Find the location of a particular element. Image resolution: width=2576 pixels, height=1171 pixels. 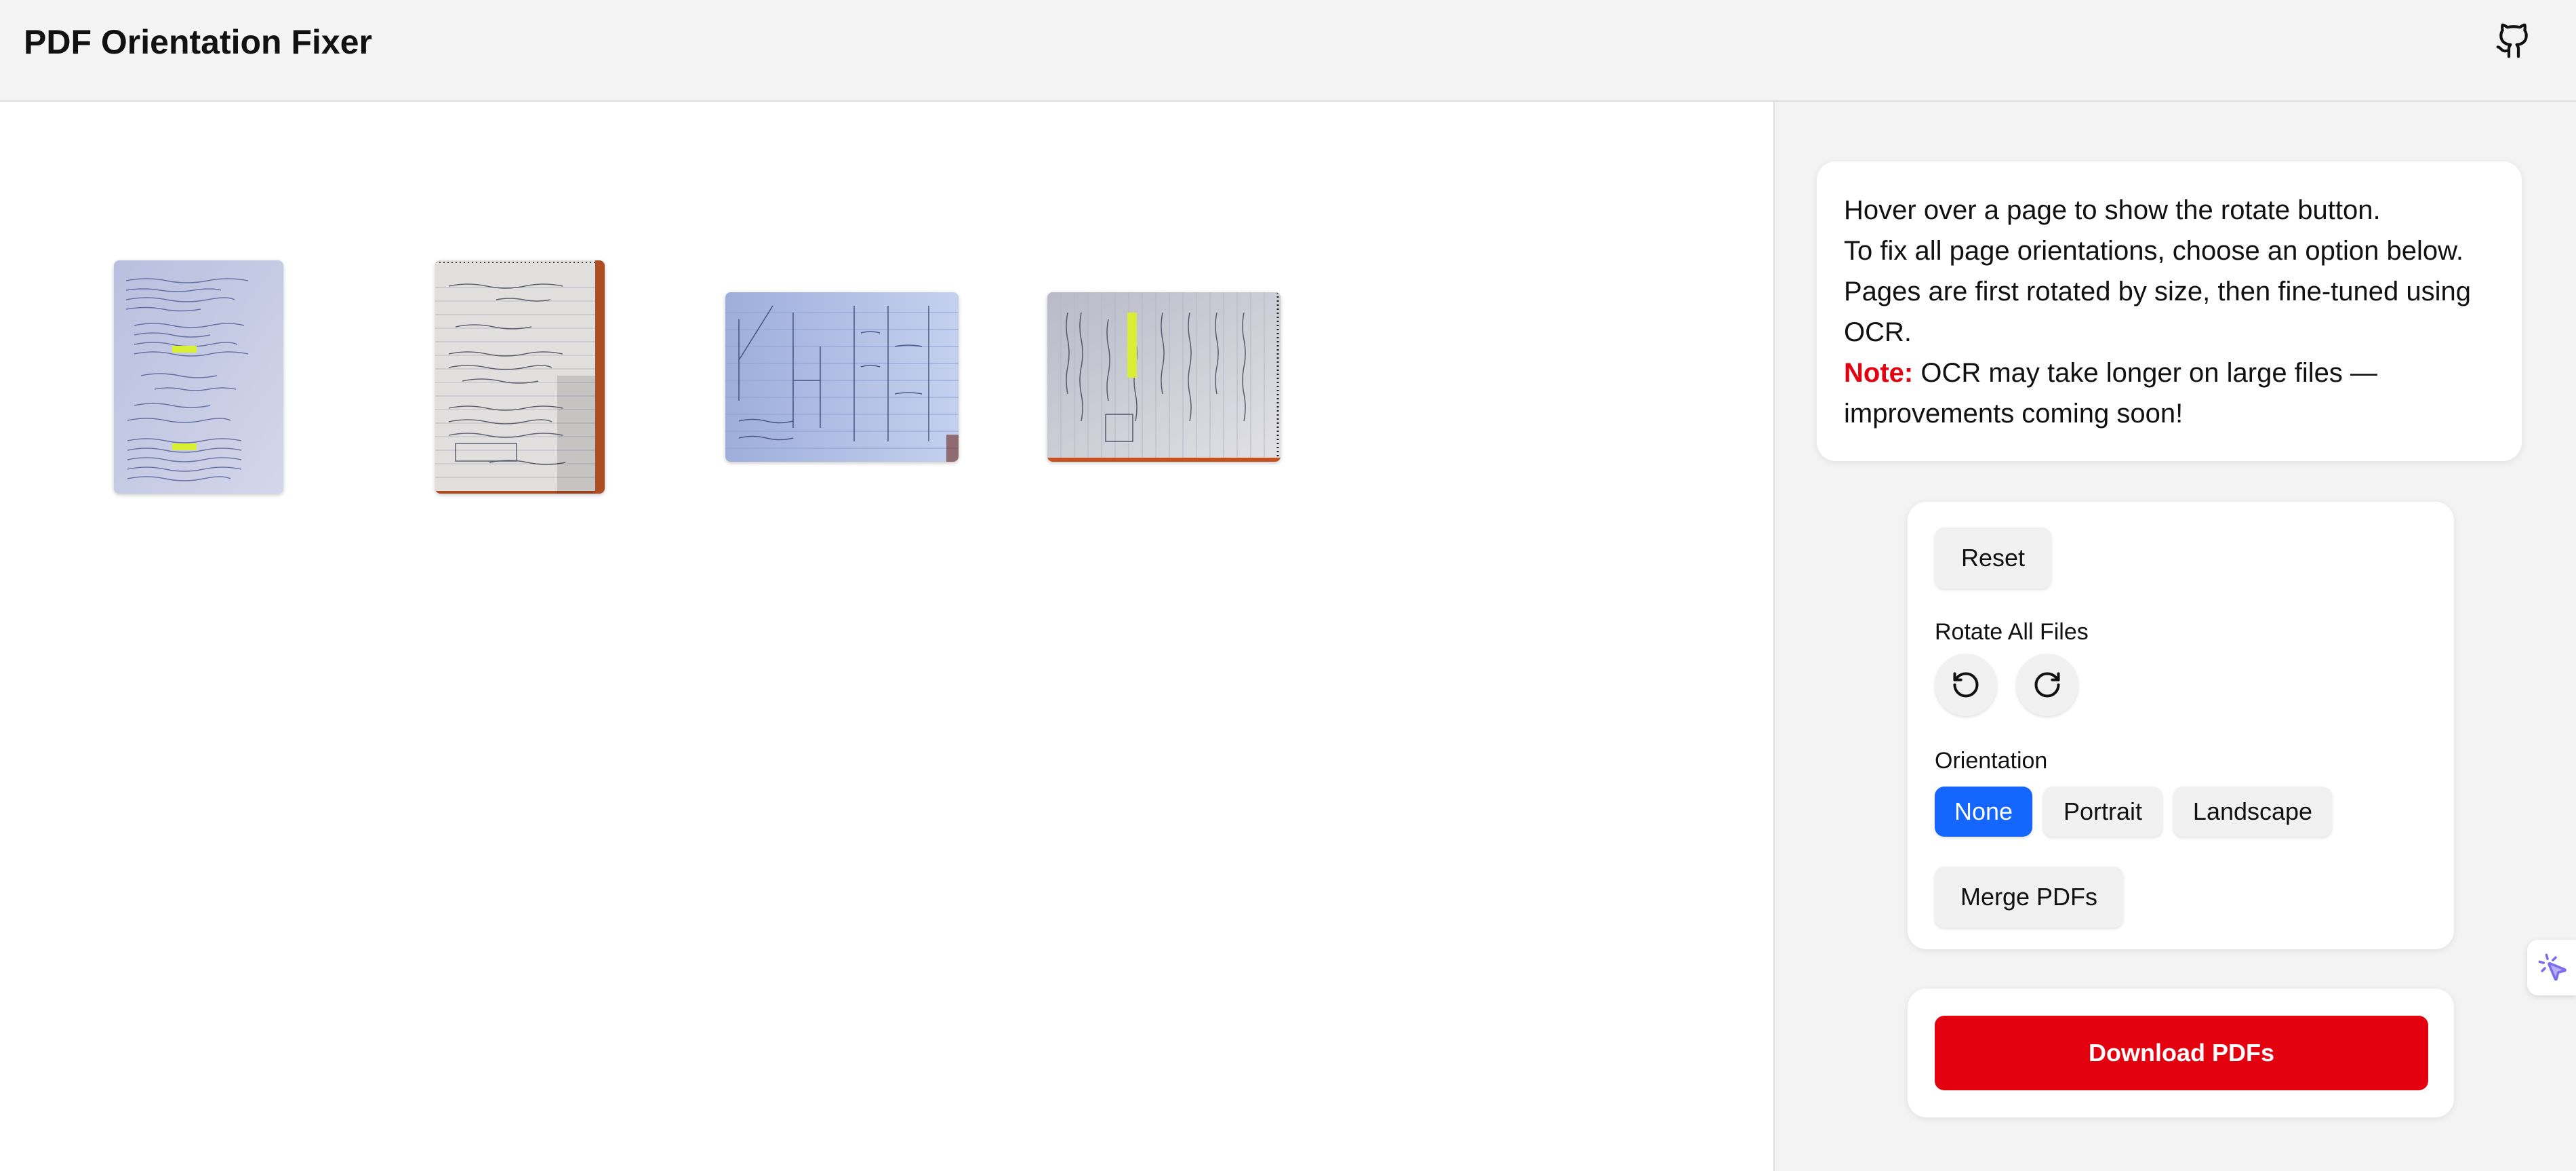

orientation-portrait-button: Portrait is located at coordinates (2102, 812).